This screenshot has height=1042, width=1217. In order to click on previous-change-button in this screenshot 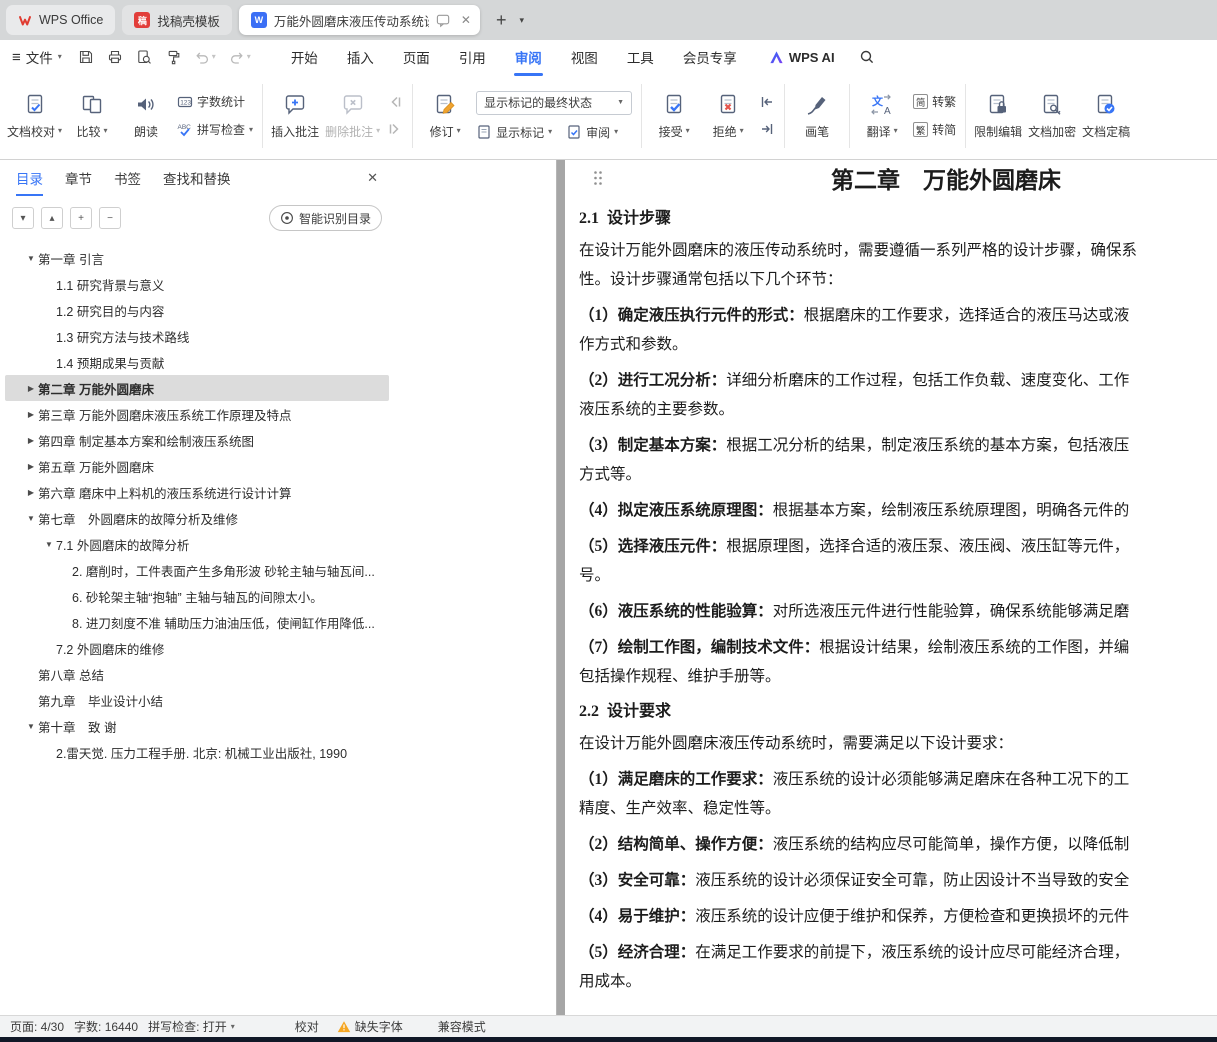, I will do `click(767, 102)`.